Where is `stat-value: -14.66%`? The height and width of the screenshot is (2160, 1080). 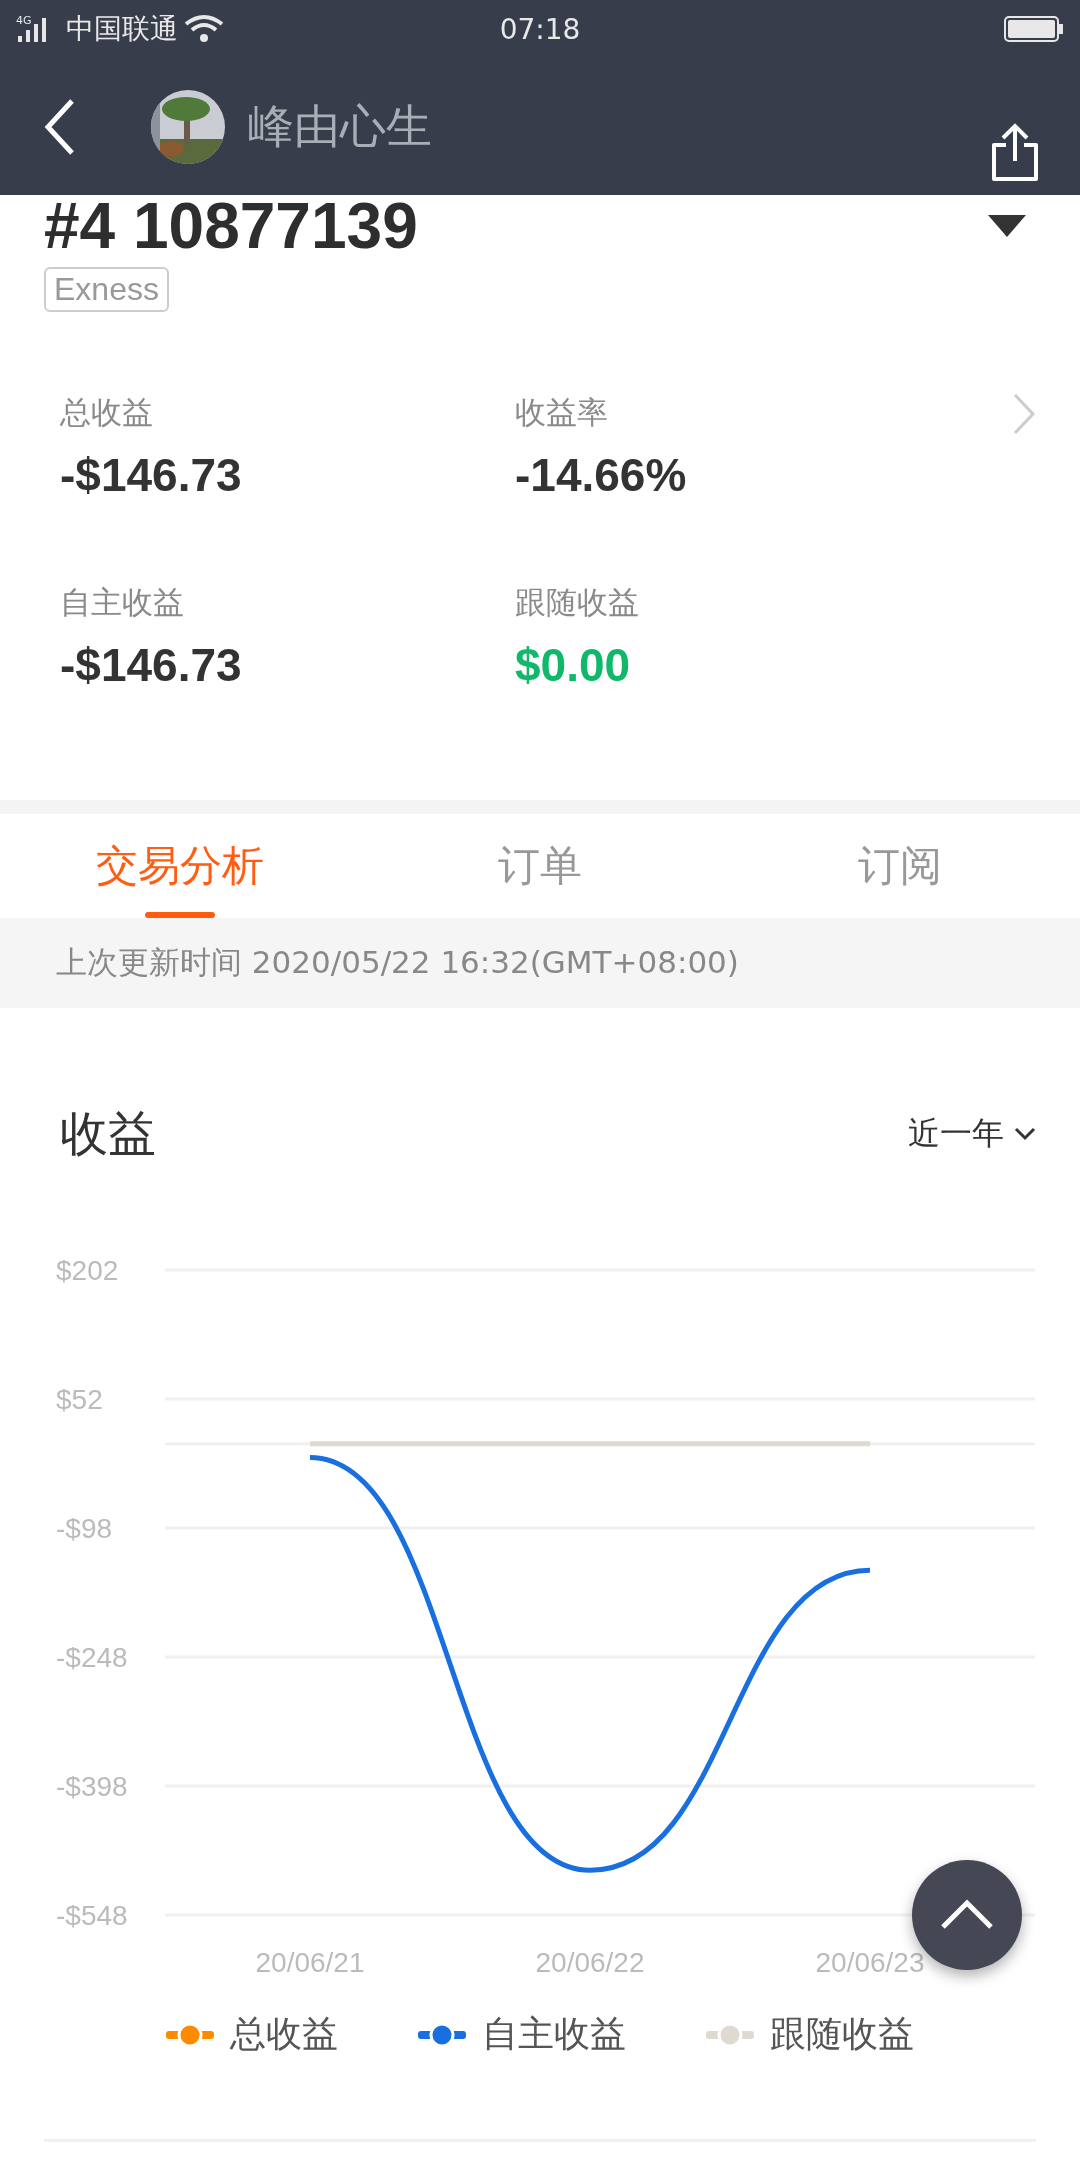 stat-value: -14.66% is located at coordinates (601, 475).